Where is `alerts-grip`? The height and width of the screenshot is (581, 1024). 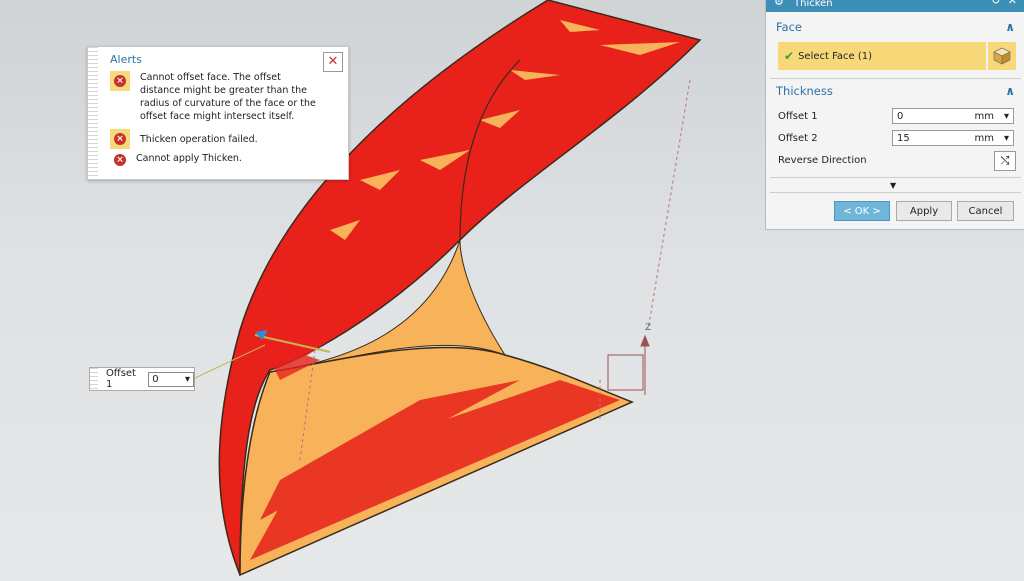
alerts-grip is located at coordinates (93, 113).